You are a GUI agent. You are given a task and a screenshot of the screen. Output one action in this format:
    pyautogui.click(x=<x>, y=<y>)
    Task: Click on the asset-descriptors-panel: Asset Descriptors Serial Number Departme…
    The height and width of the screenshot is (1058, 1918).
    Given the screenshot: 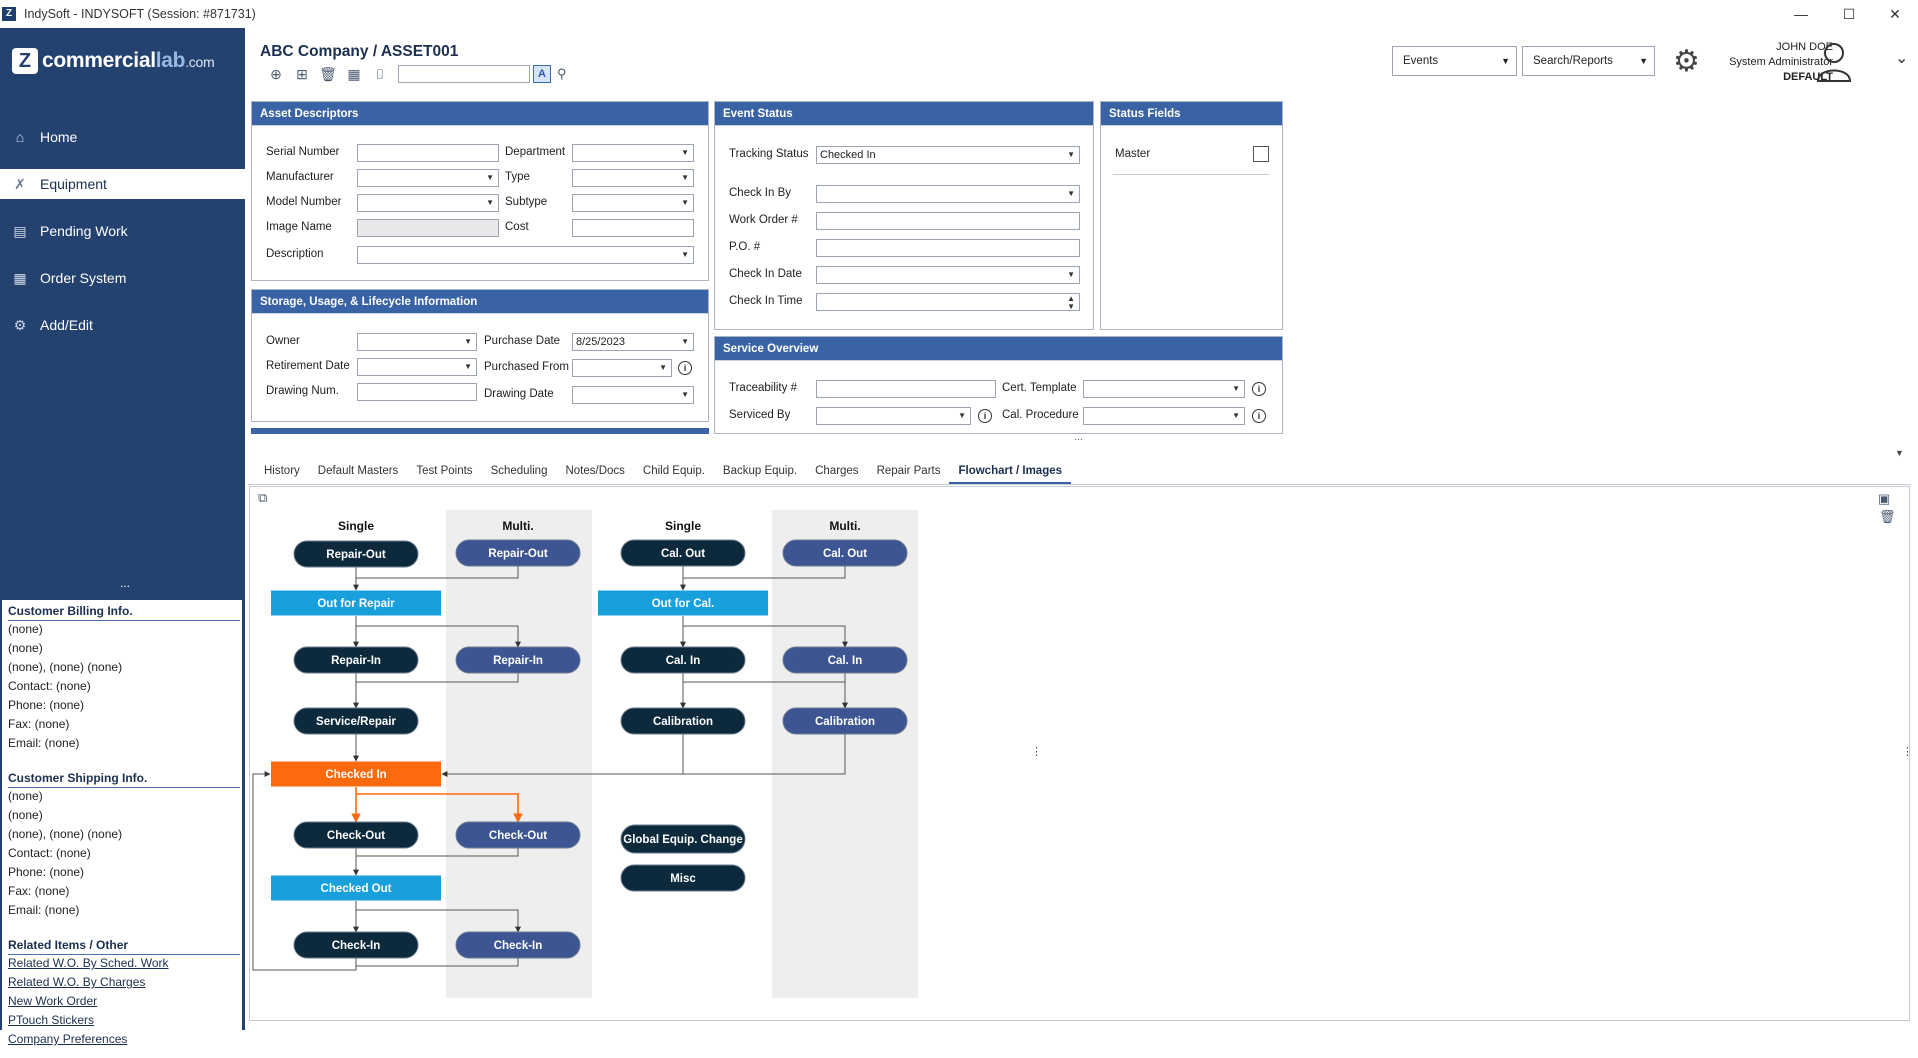 What is the action you would take?
    pyautogui.click(x=480, y=191)
    